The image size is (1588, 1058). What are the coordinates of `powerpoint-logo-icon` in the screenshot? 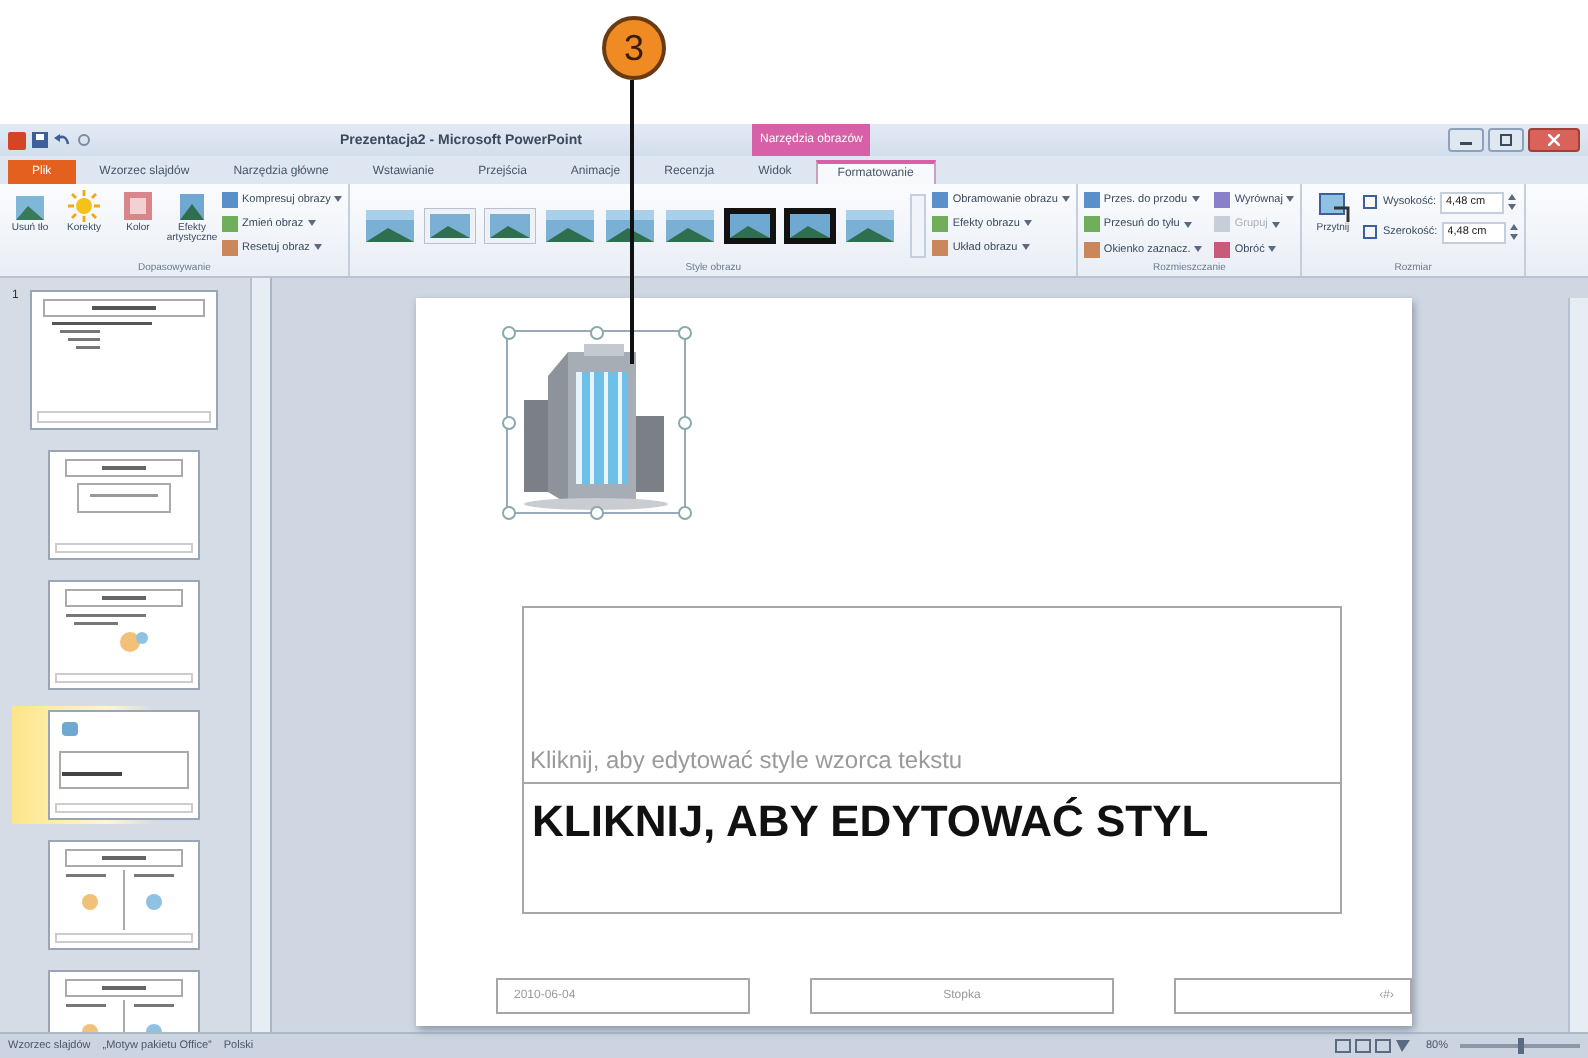 It's located at (17, 140).